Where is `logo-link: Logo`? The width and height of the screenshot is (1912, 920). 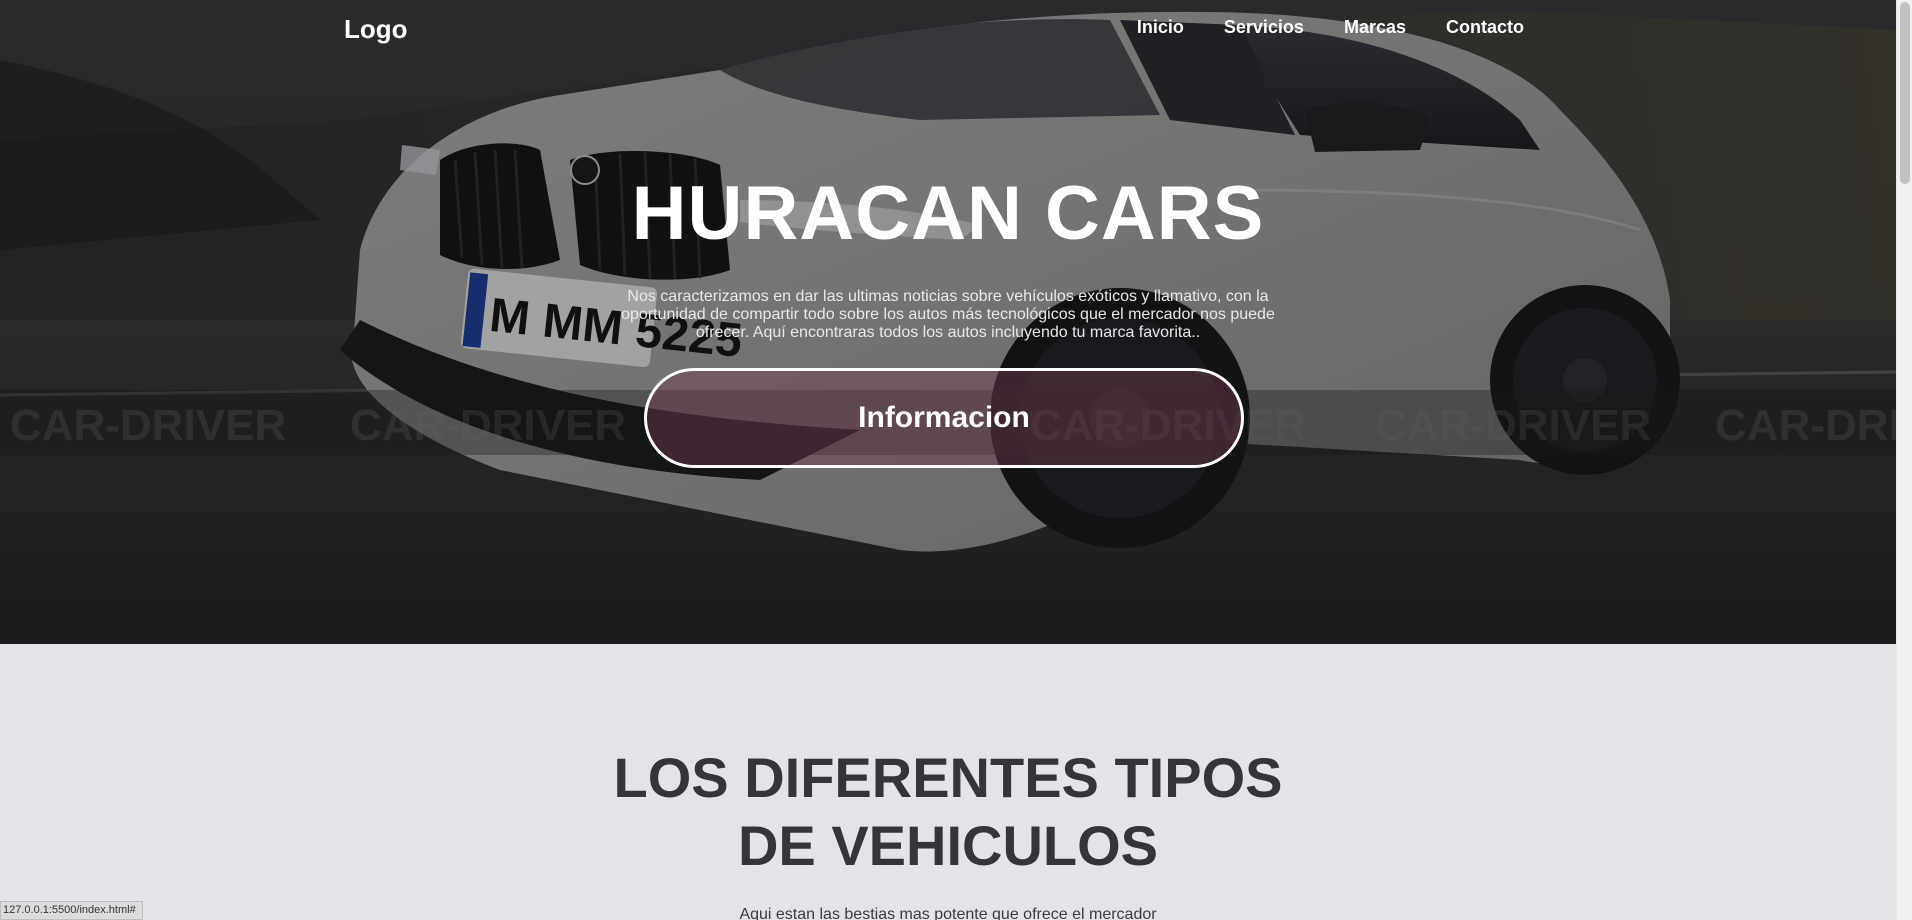 logo-link: Logo is located at coordinates (376, 29).